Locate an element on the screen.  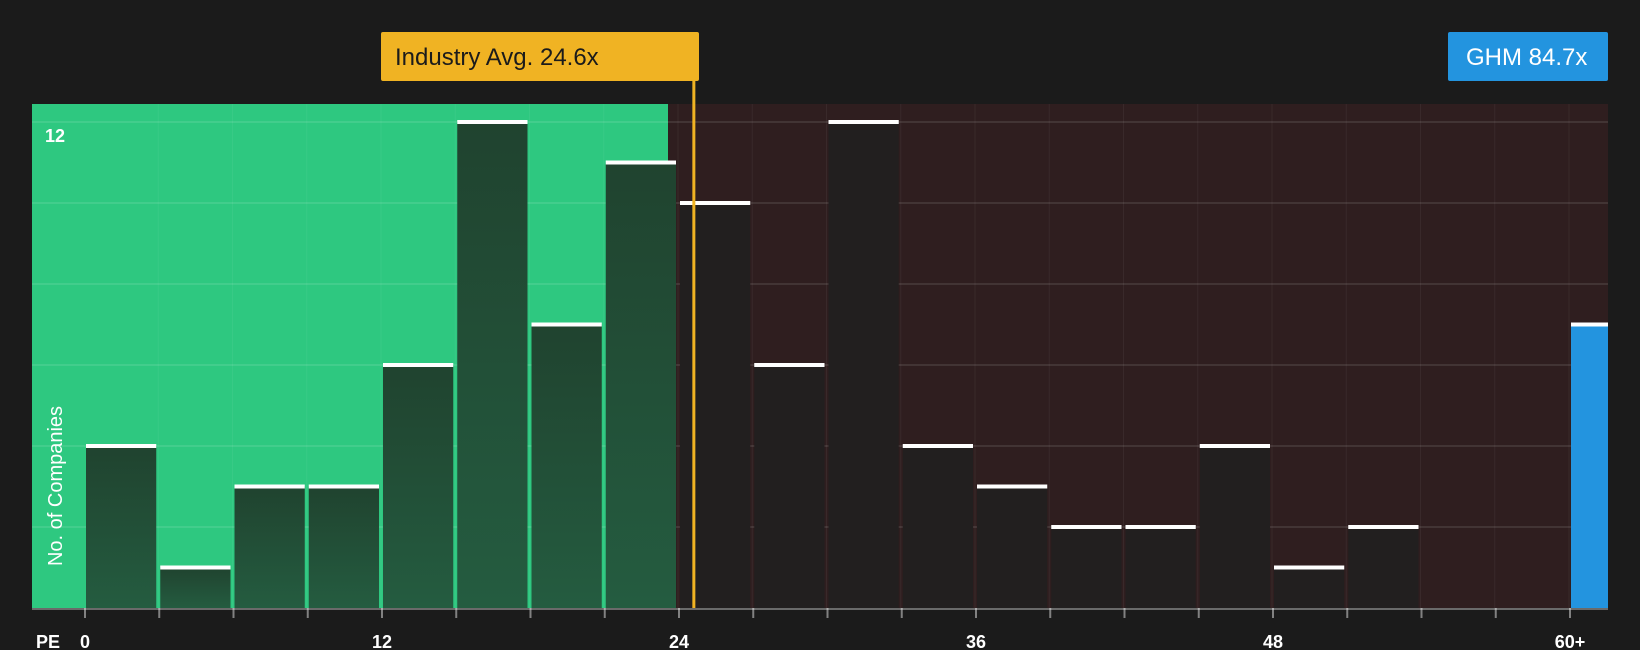
ghm-highlight-bar is located at coordinates (1589, 466).